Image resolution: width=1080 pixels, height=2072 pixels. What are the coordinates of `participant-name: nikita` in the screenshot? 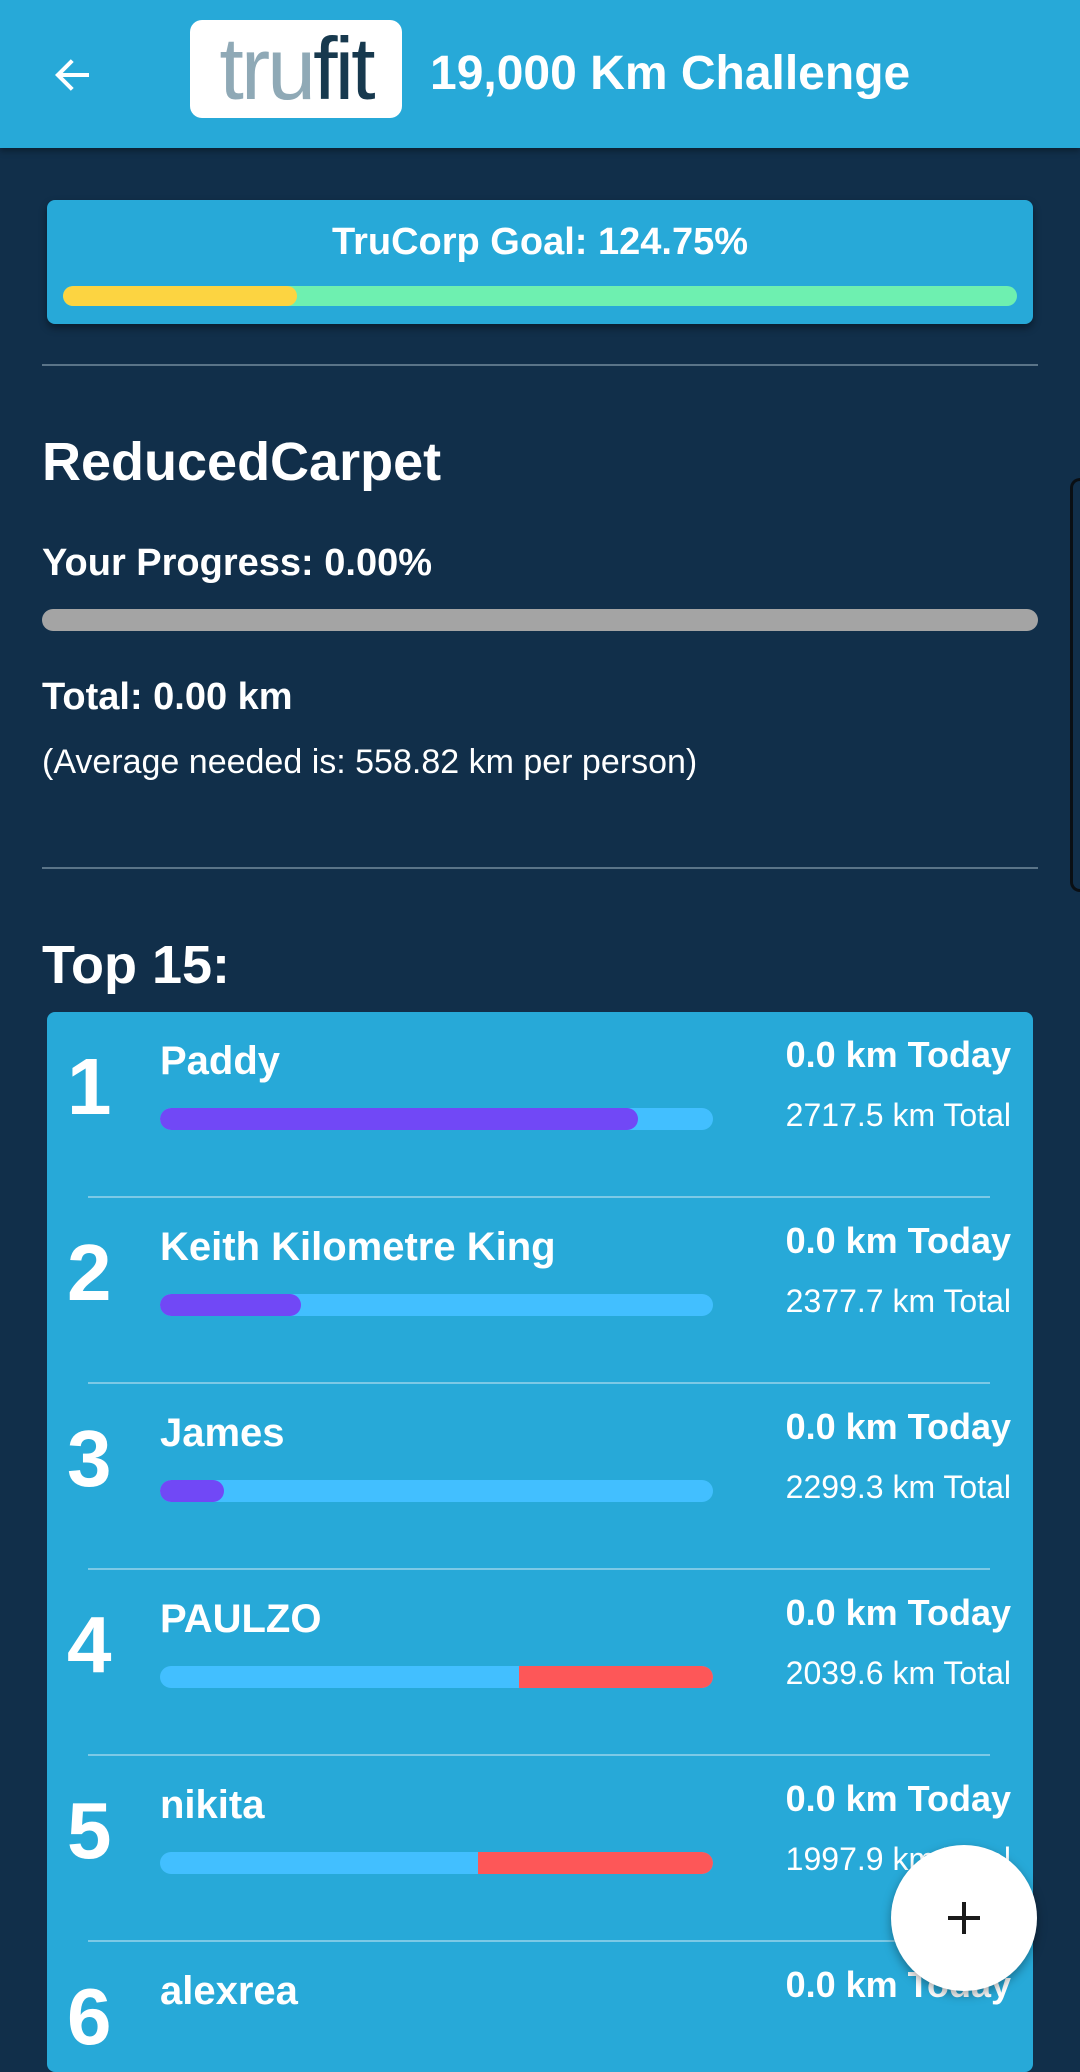 It's located at (212, 1805).